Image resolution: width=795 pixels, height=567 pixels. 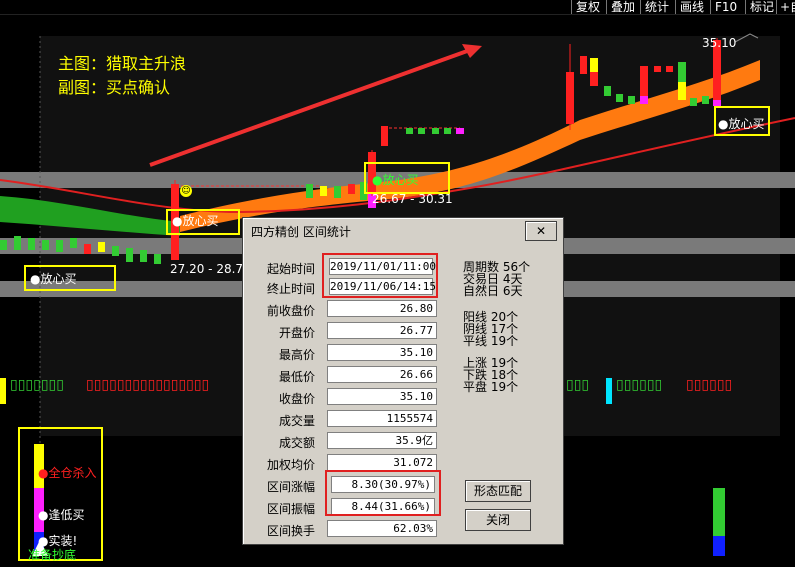 I want to click on main-chart-title: 主图：猎取主升浪, so click(x=122, y=63).